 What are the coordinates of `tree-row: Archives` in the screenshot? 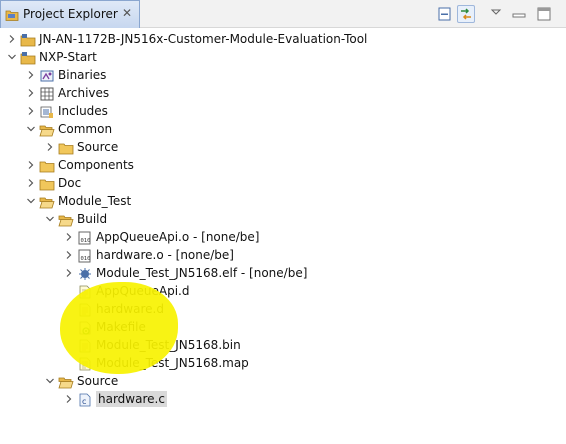 It's located at (283, 93).